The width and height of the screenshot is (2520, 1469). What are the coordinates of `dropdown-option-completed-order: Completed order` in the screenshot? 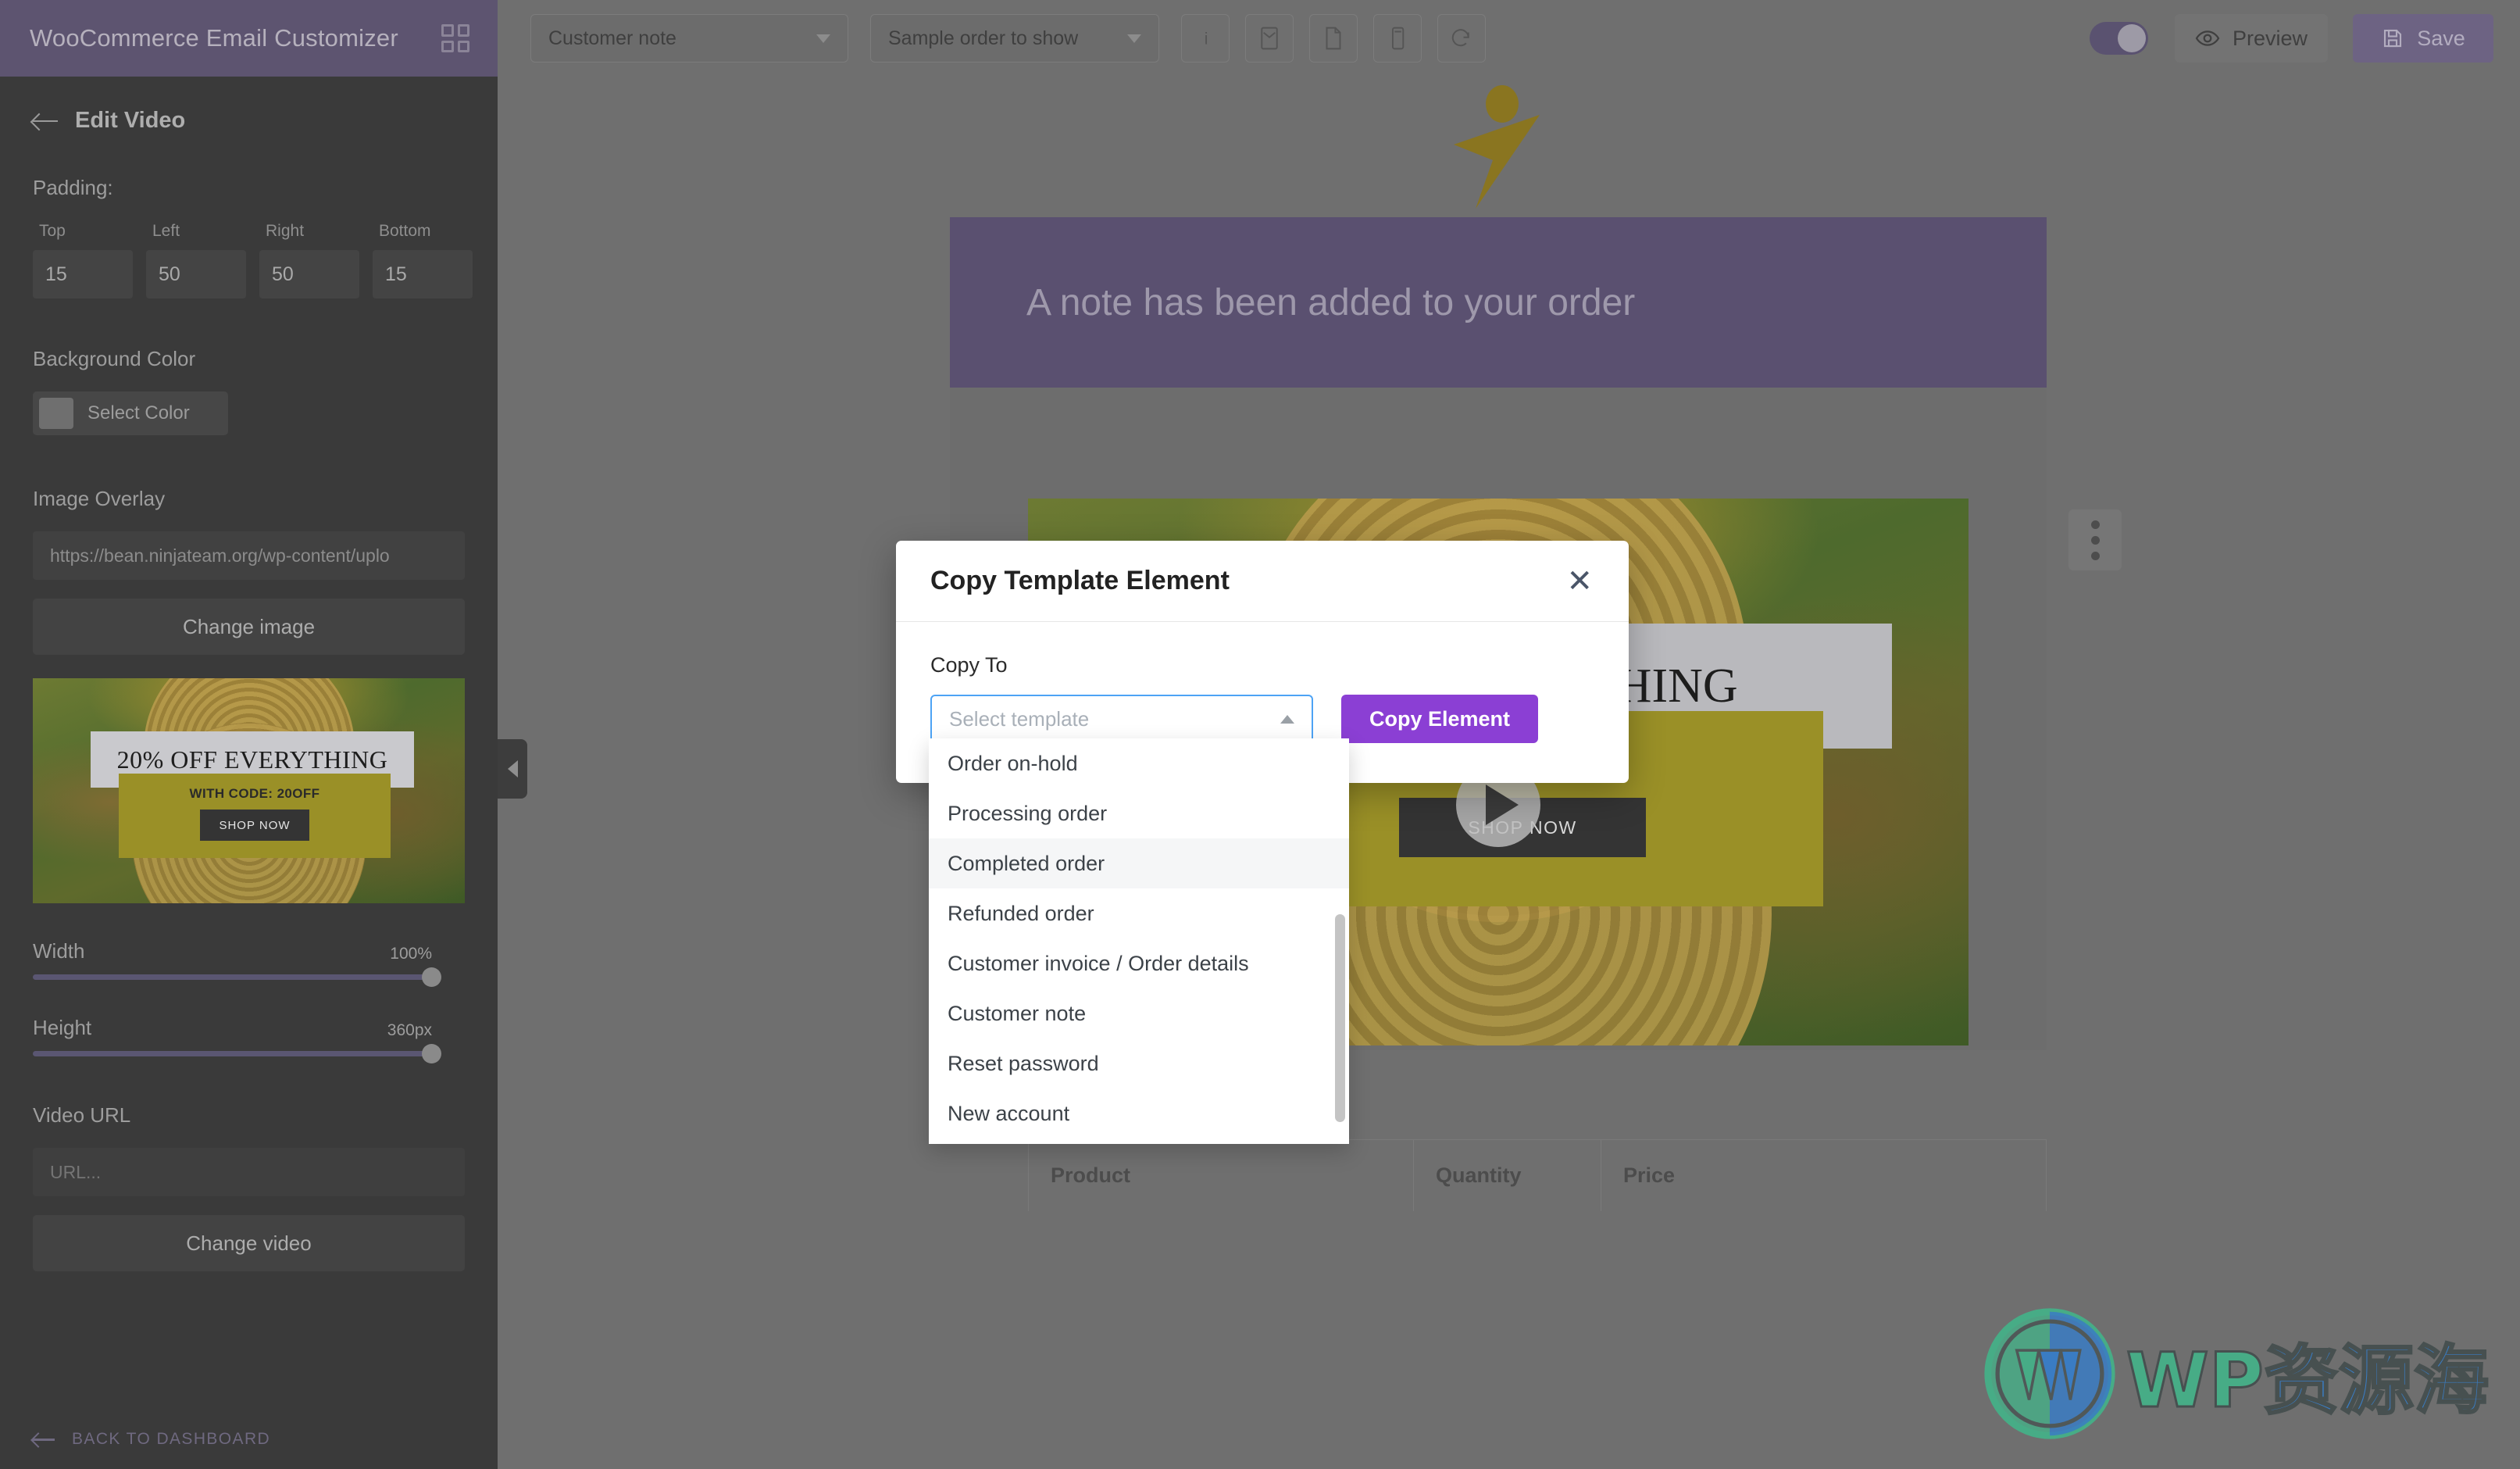 It's located at (1139, 863).